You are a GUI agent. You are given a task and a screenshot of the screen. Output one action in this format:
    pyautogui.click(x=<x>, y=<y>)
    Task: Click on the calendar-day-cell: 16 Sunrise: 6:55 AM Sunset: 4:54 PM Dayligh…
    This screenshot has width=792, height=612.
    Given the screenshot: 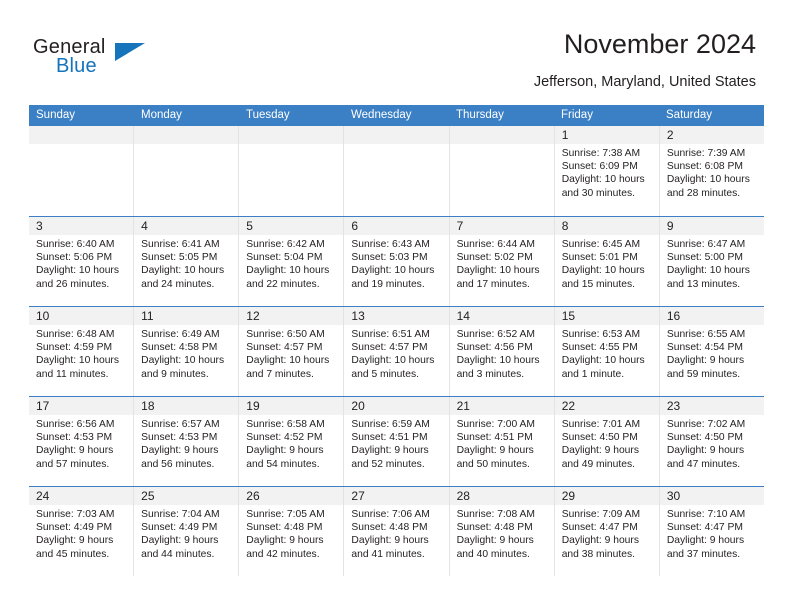 What is the action you would take?
    pyautogui.click(x=711, y=351)
    